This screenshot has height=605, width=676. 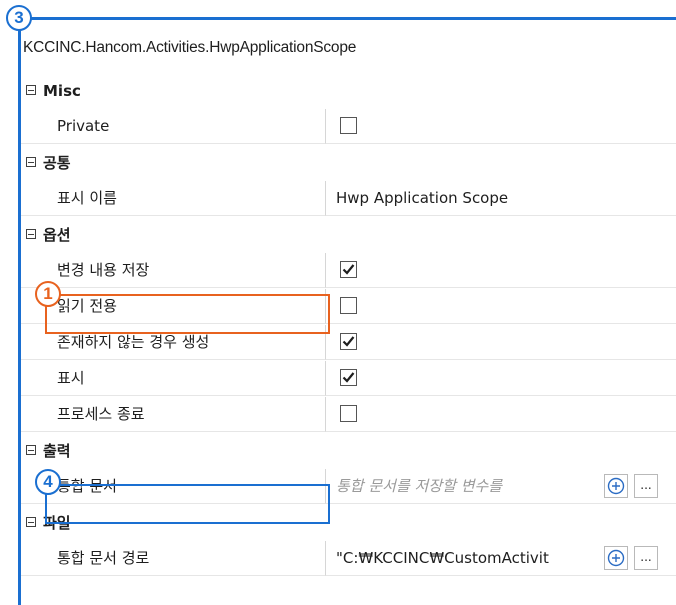 I want to click on create-if-missing-checkbox, so click(x=348, y=341).